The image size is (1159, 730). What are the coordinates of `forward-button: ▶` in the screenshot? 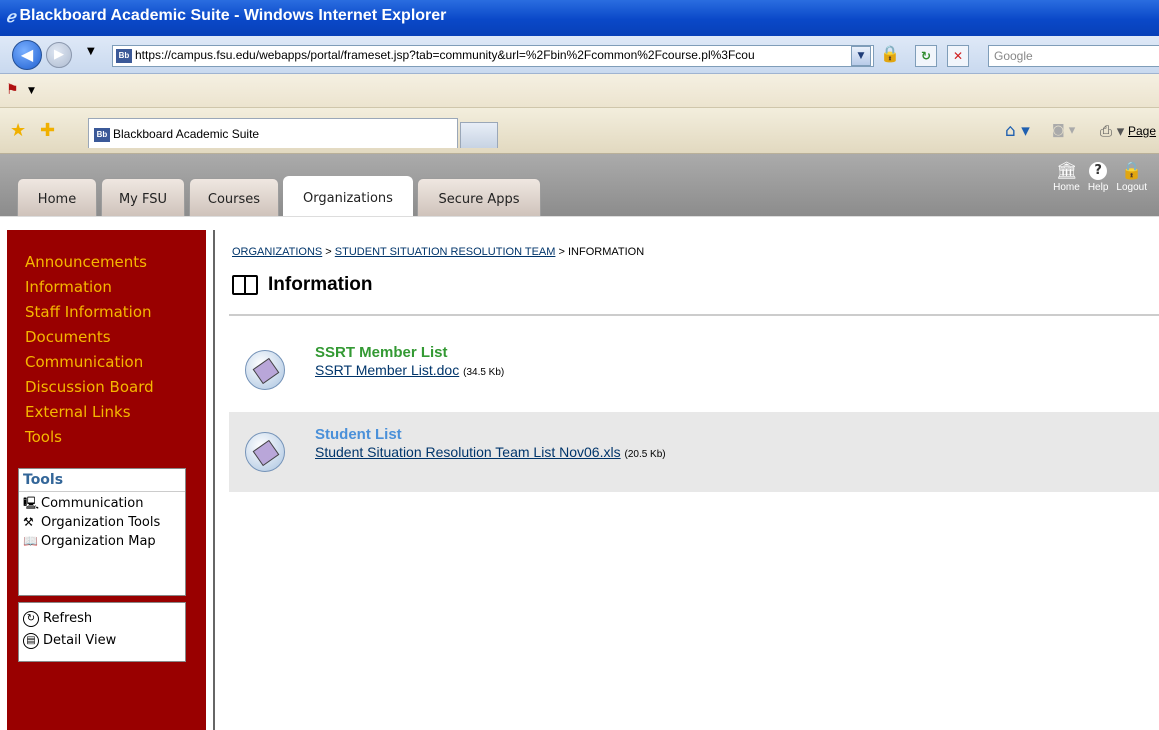 It's located at (59, 55).